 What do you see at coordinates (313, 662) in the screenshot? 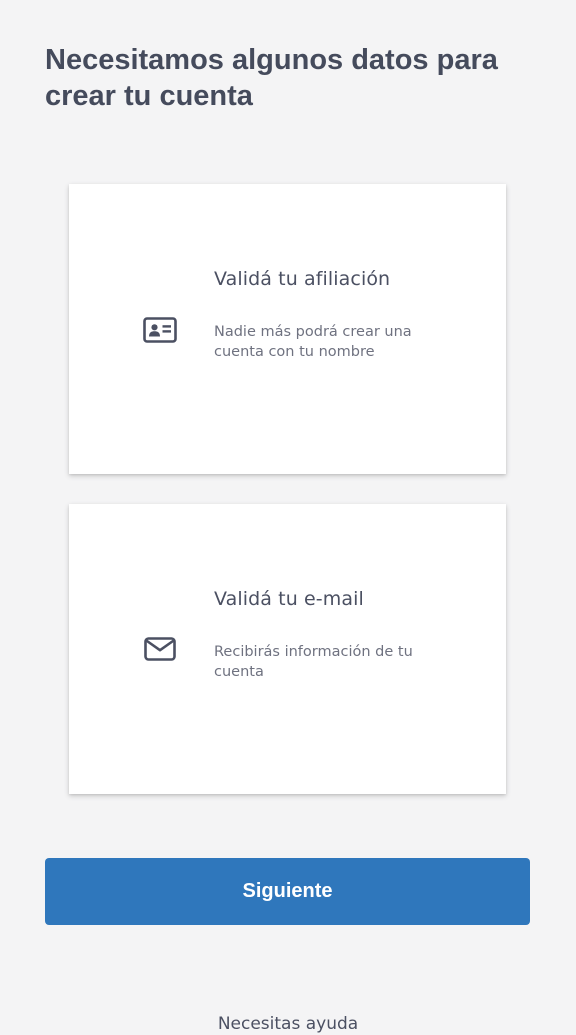
I see `card-description: Recibirás información de tu cuenta` at bounding box center [313, 662].